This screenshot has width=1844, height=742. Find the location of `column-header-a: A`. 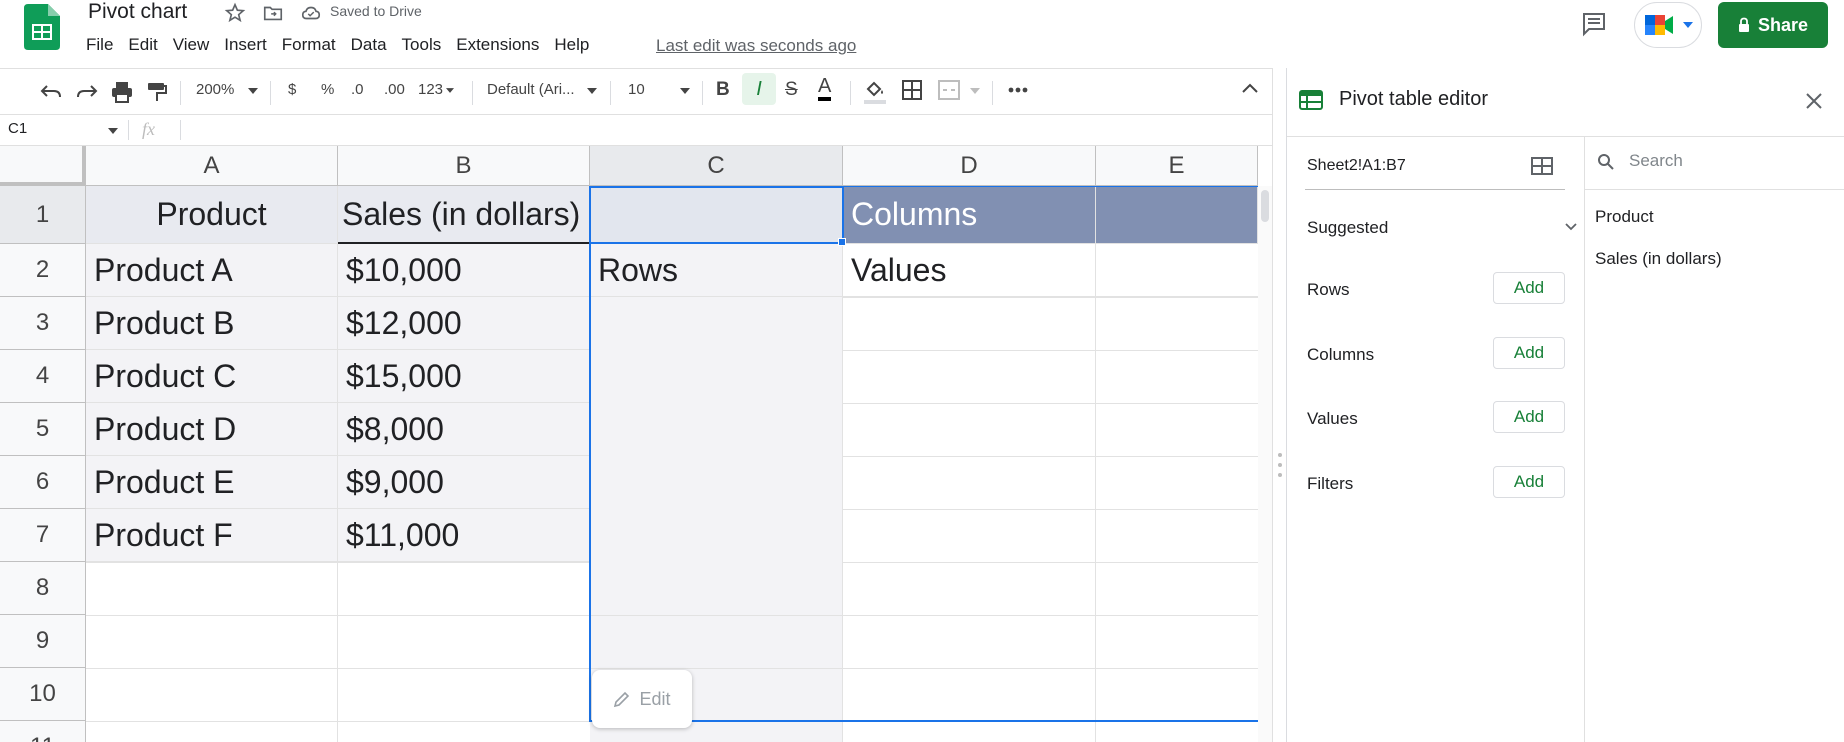

column-header-a: A is located at coordinates (212, 166).